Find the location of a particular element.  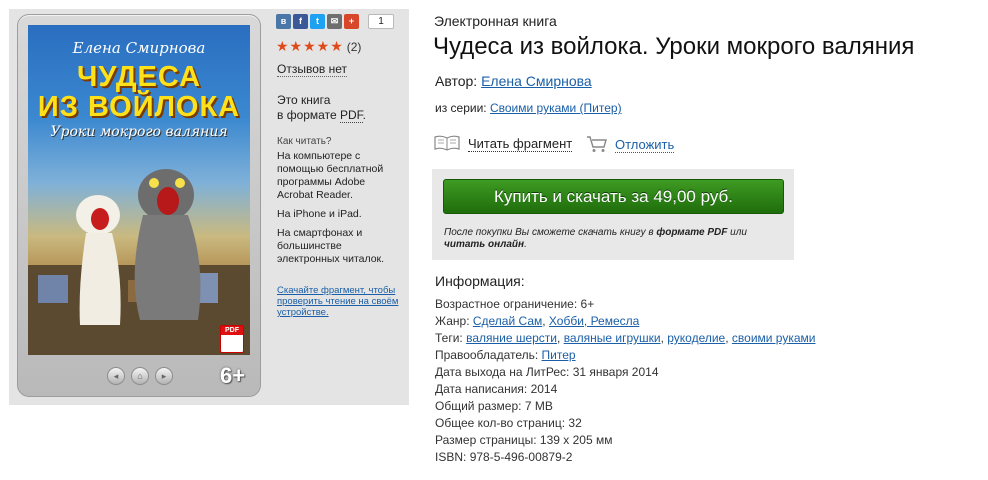

info-release: Дата выхода на ЛитРес: 31 января 2014 is located at coordinates (625, 372).